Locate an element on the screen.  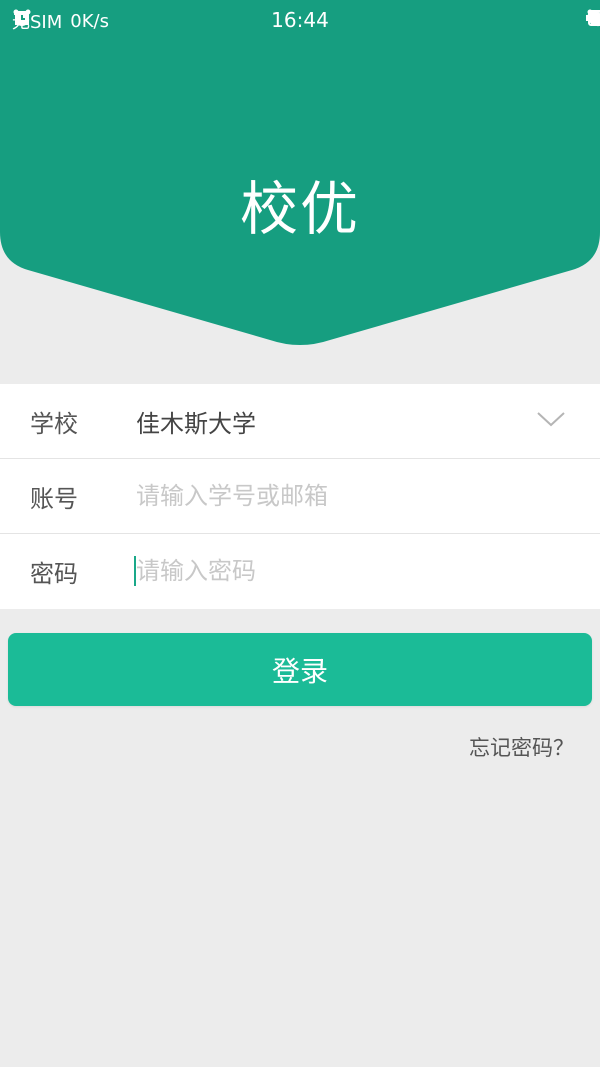
forgot-password-link: 忘记密码？ is located at coordinates (521, 747).